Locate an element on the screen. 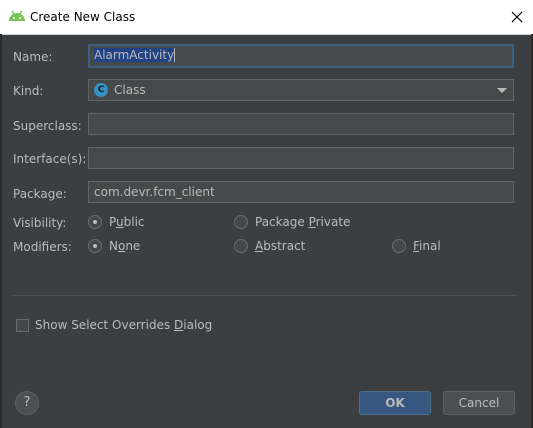  modifier-abstract-radio: Abstract is located at coordinates (269, 246).